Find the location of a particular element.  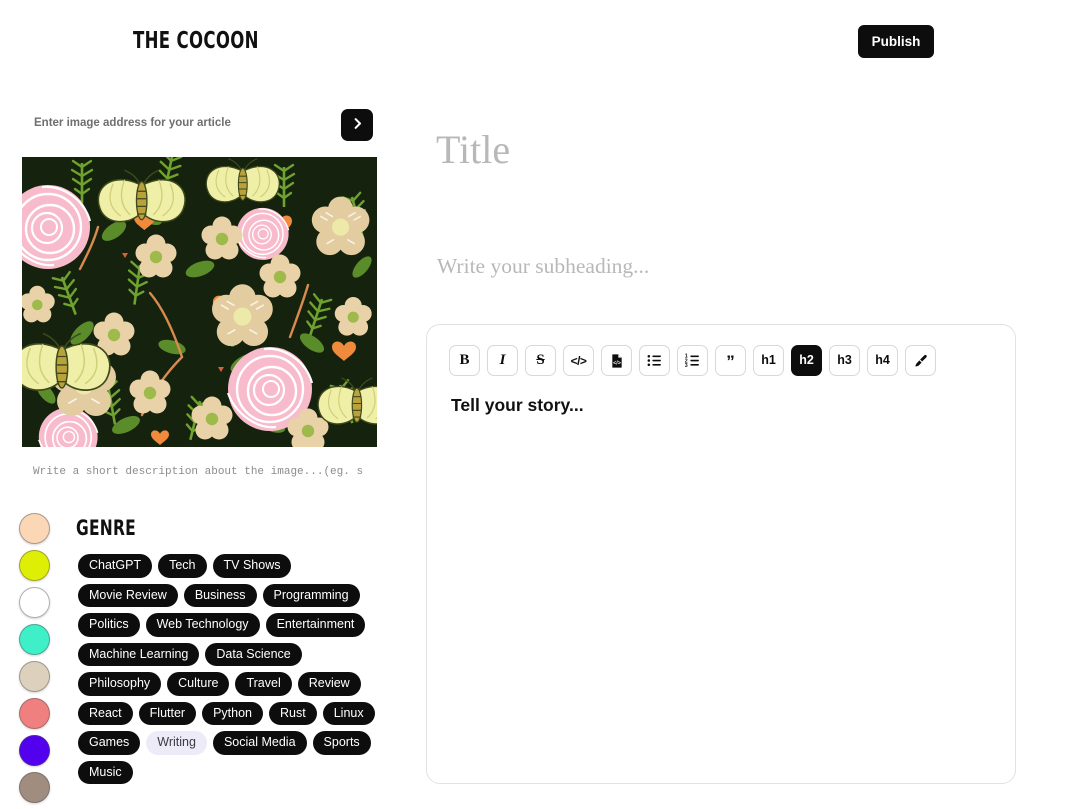

color-swatch-blue-violet is located at coordinates (34, 750).